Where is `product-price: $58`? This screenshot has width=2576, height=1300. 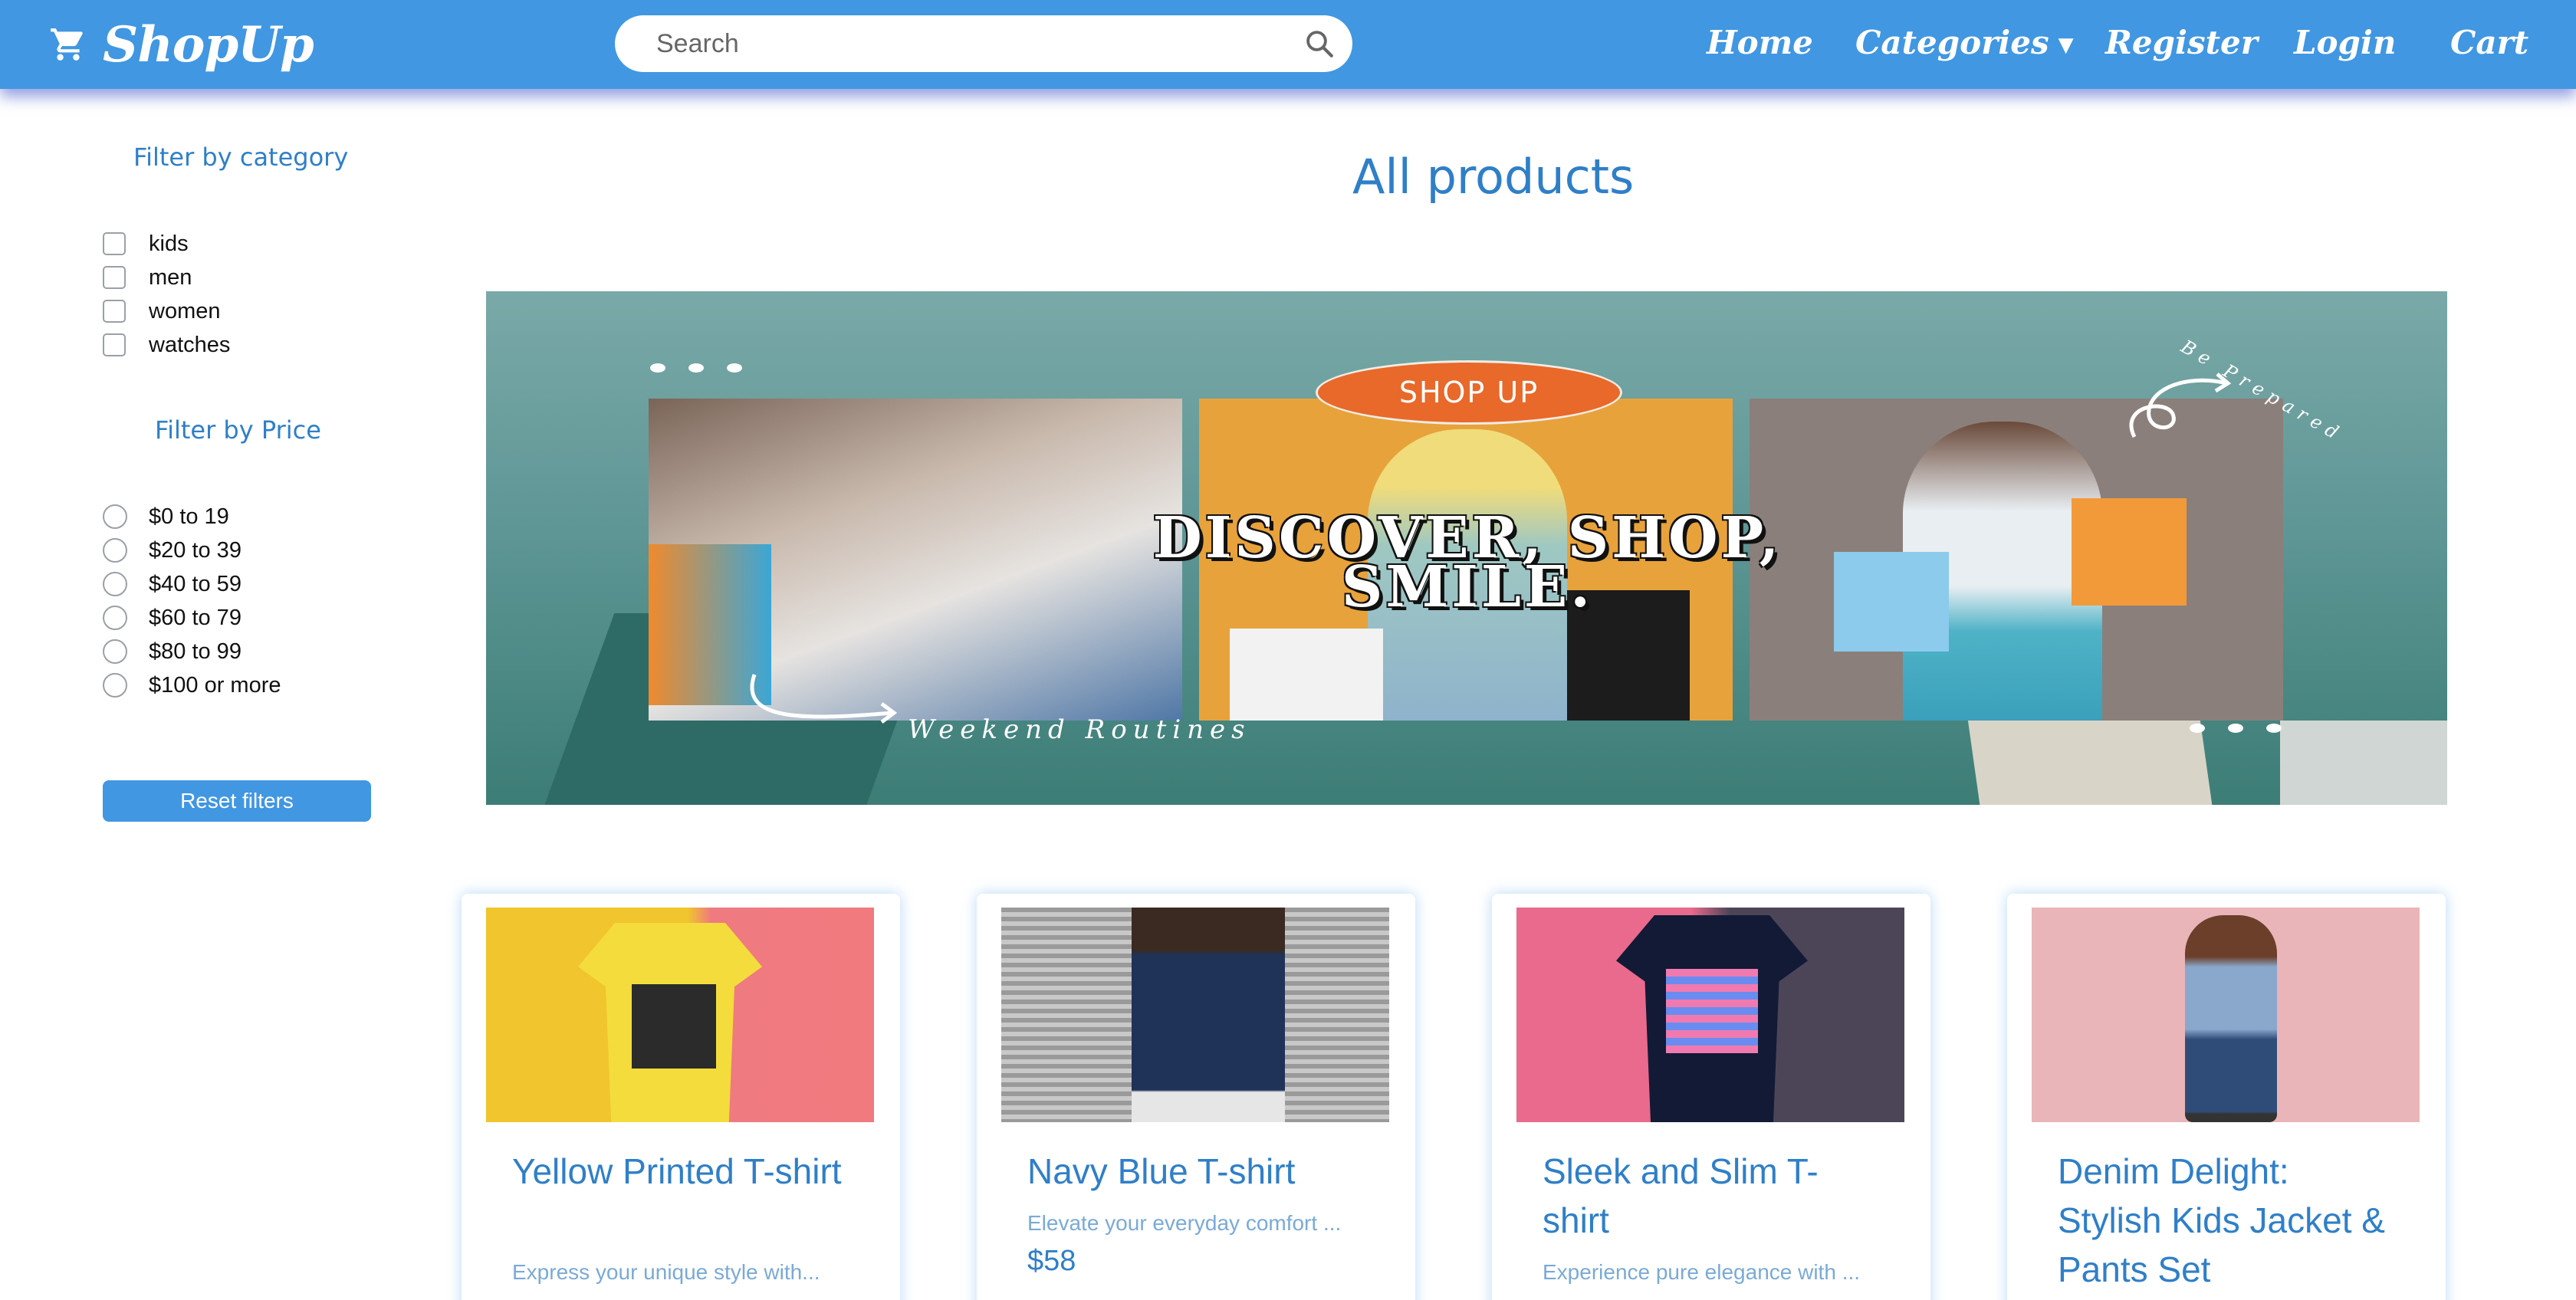 product-price: $58 is located at coordinates (1051, 1261).